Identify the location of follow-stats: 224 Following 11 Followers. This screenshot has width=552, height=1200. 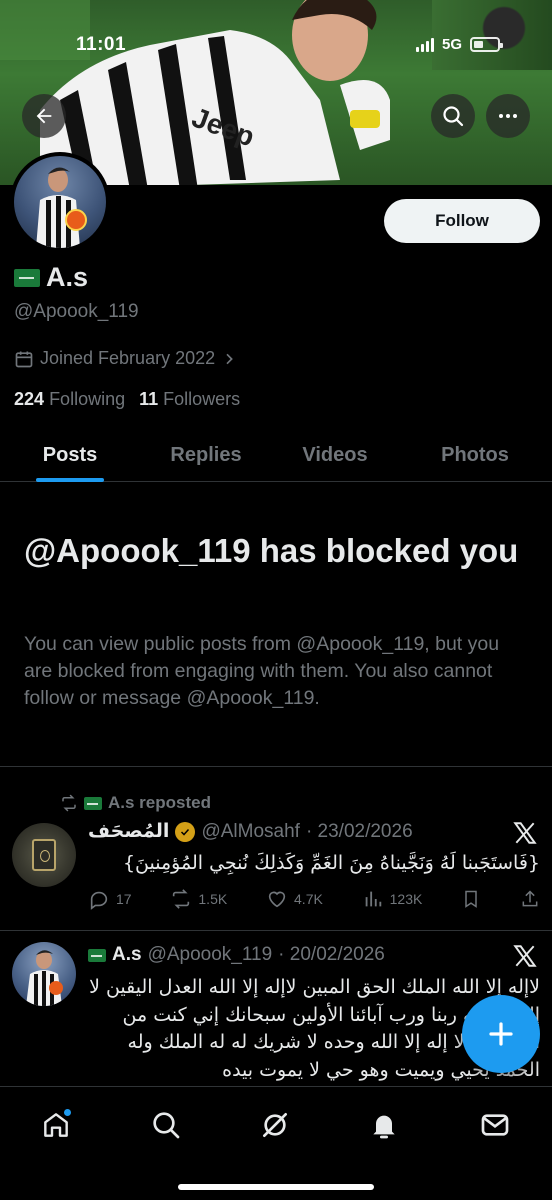
(127, 399).